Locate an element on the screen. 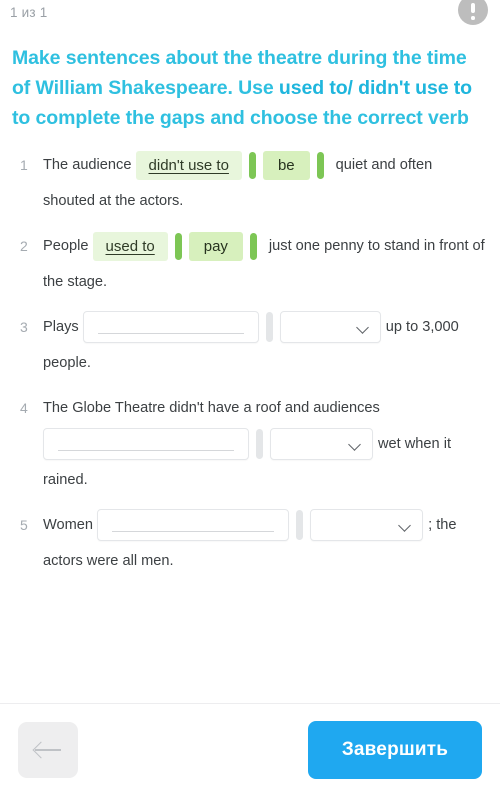 This screenshot has width=500, height=796. question-number: 3 is located at coordinates (24, 327).